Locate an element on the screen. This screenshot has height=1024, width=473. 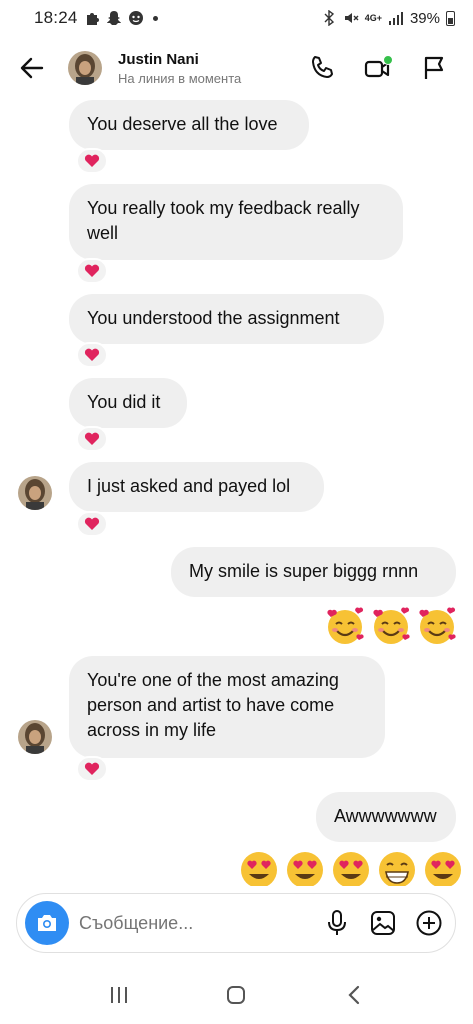
add-button is located at coordinates (429, 923).